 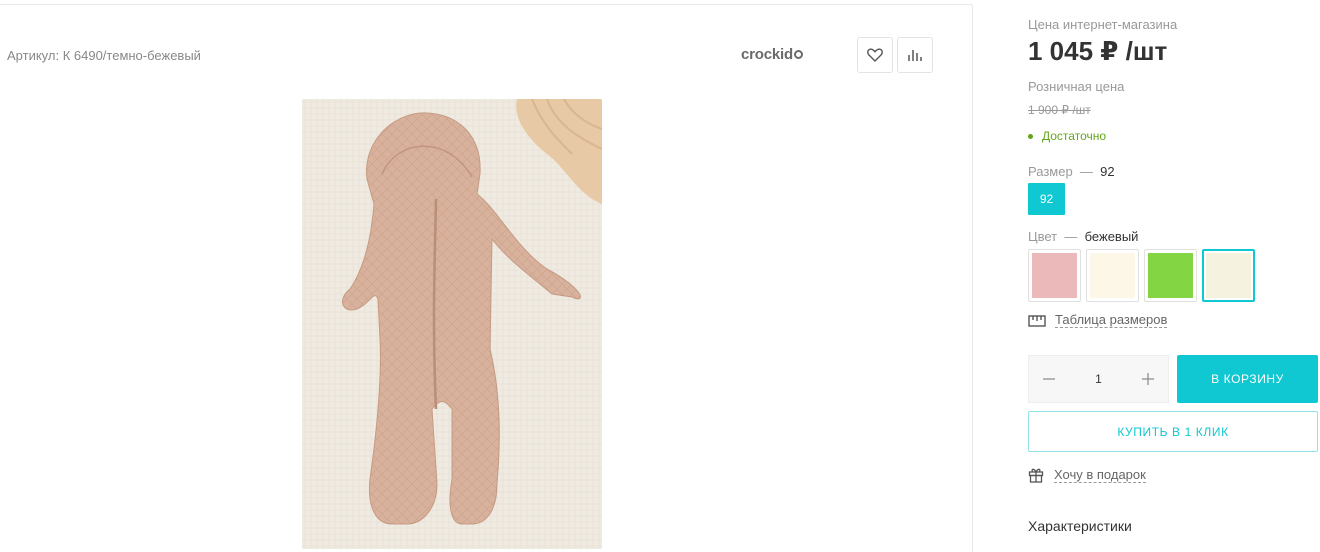 I want to click on add-to-favorites-button, so click(x=875, y=55).